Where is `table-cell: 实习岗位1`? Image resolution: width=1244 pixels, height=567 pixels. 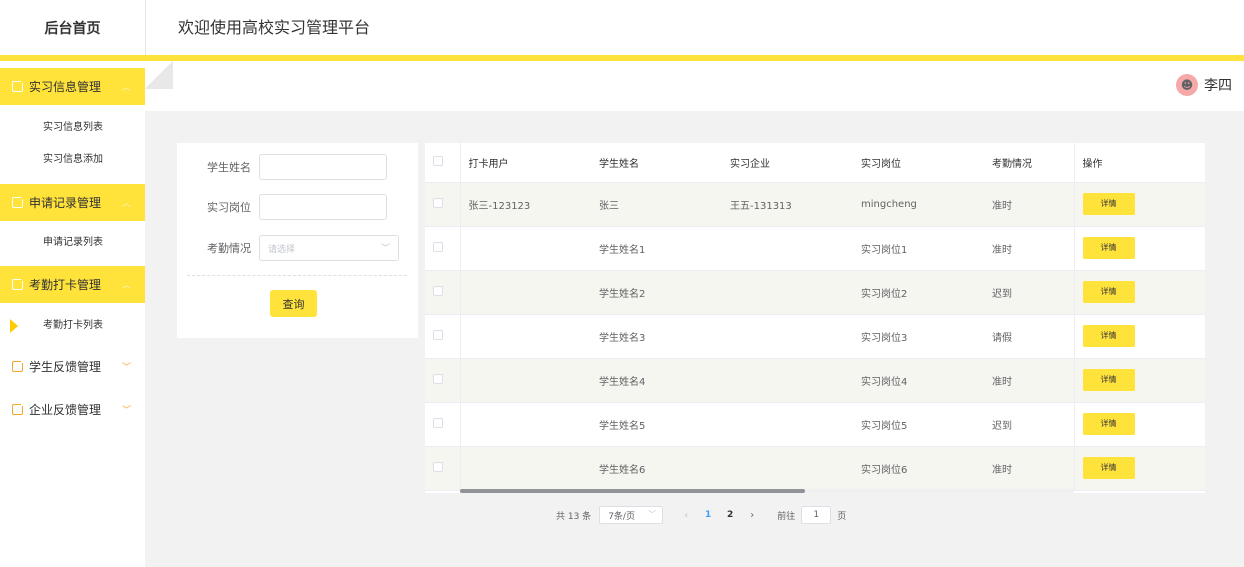 table-cell: 实习岗位1 is located at coordinates (918, 248).